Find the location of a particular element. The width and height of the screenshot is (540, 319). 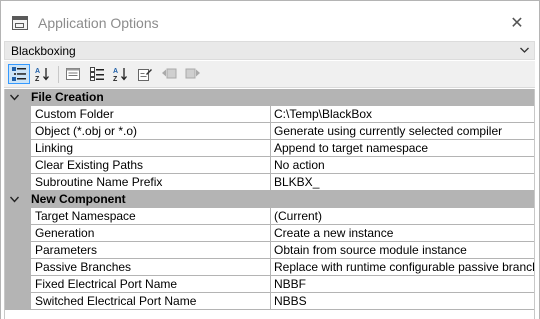

property-row: Clear Existing Paths No action is located at coordinates (269, 165).